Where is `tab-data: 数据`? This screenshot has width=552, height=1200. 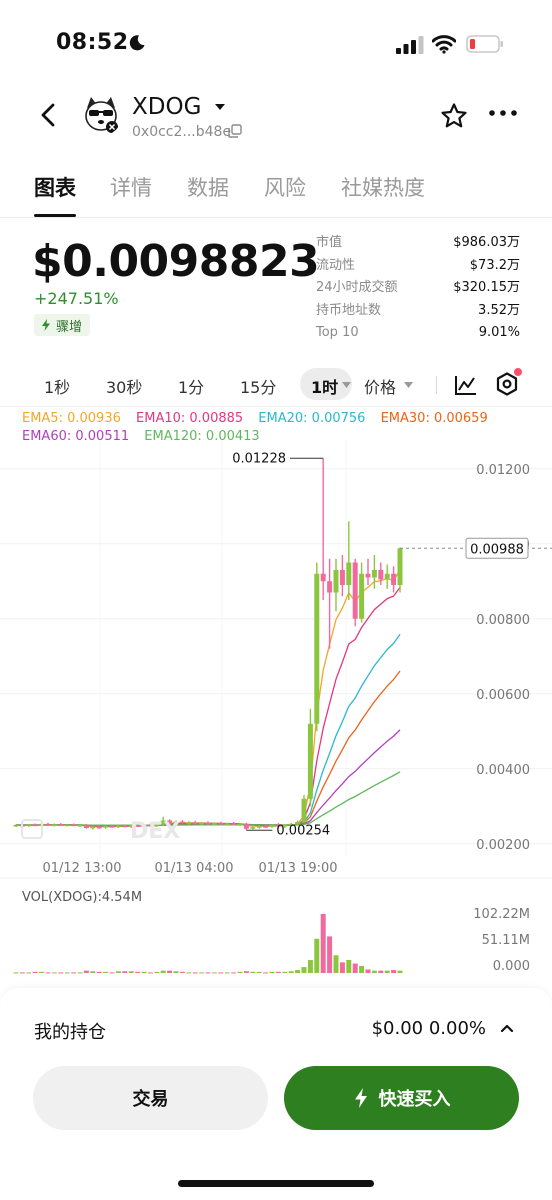
tab-data: 数据 is located at coordinates (208, 187).